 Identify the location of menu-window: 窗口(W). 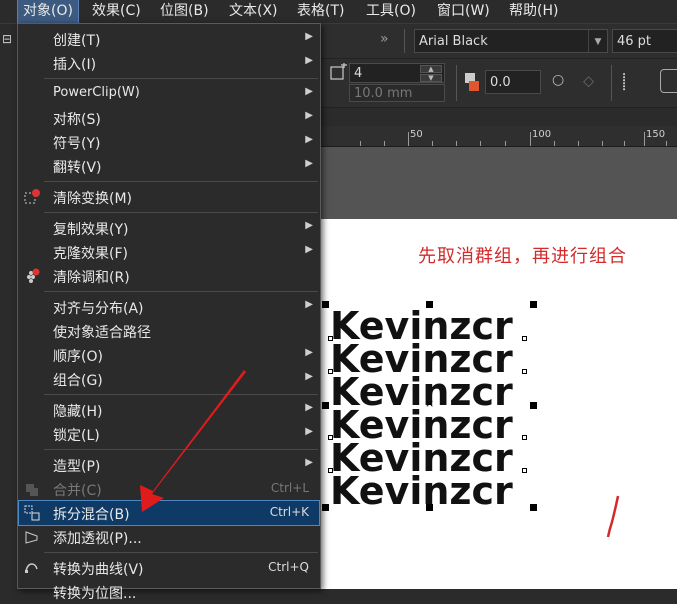
(463, 11).